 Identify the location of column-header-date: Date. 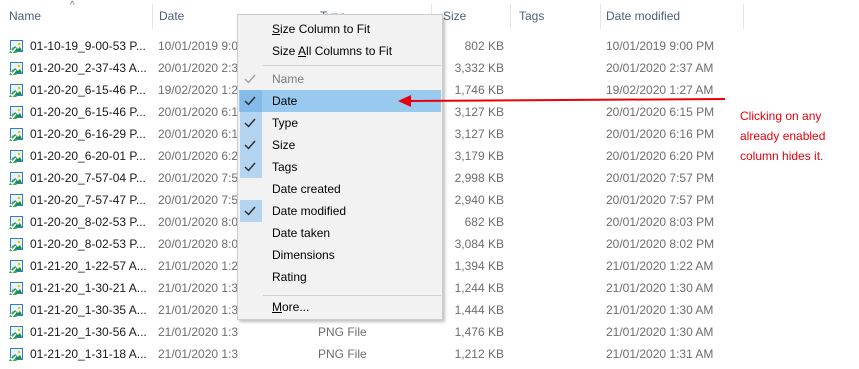
(195, 16).